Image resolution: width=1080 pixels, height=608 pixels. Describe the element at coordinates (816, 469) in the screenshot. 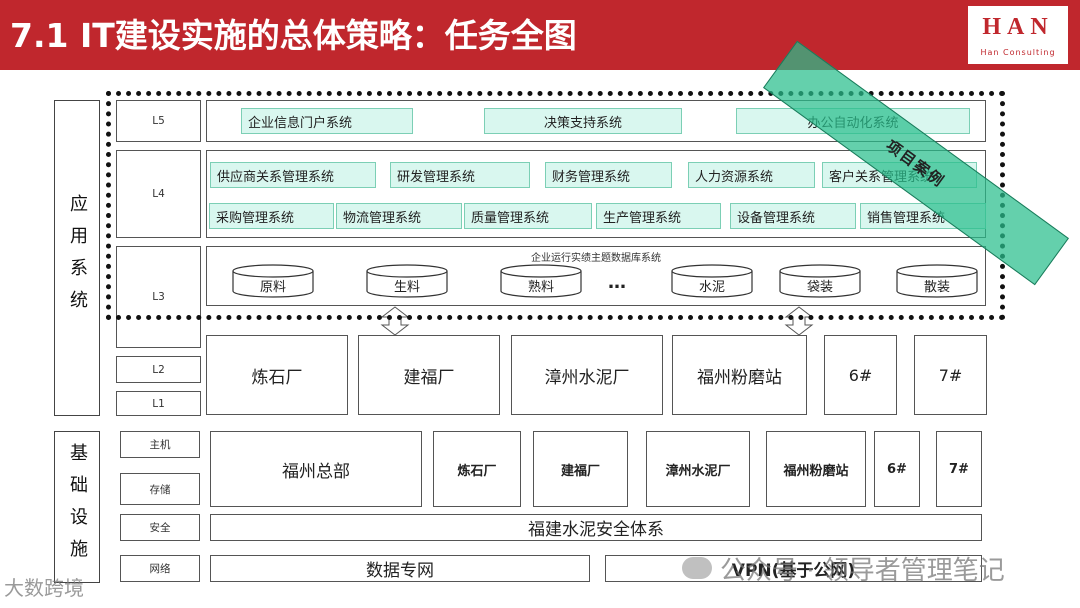

I see `site-box: 福州粉磨站` at that location.